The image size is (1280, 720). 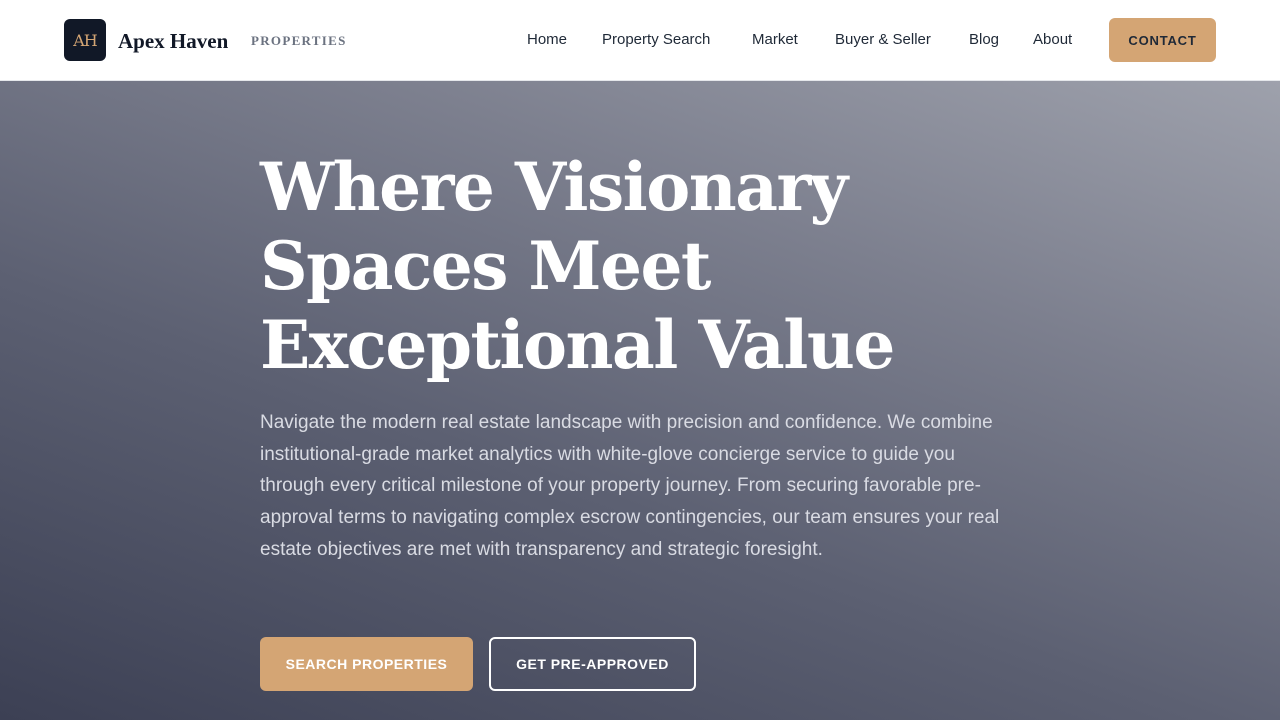 I want to click on nav-item-about: About, so click(x=1052, y=40).